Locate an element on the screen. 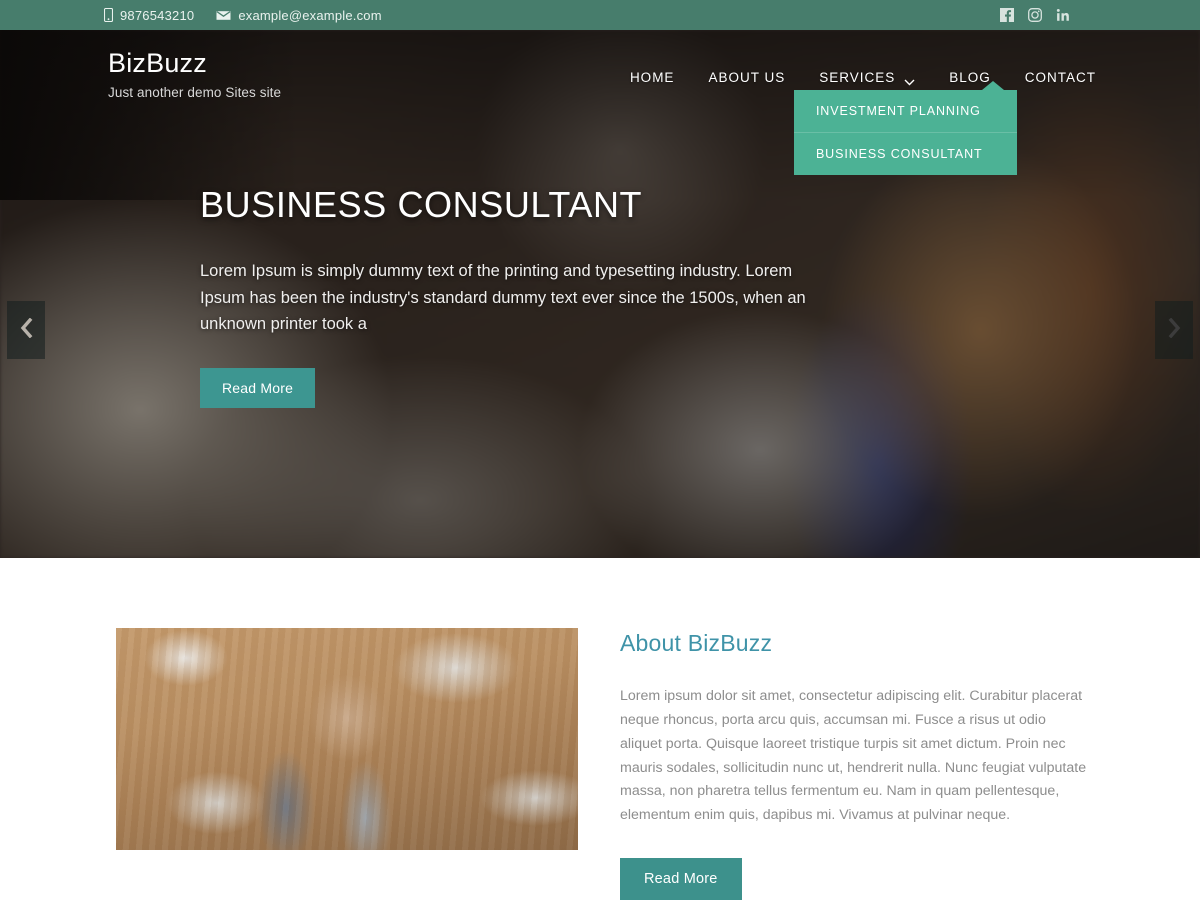  site-title: BizBuzz is located at coordinates (157, 63).